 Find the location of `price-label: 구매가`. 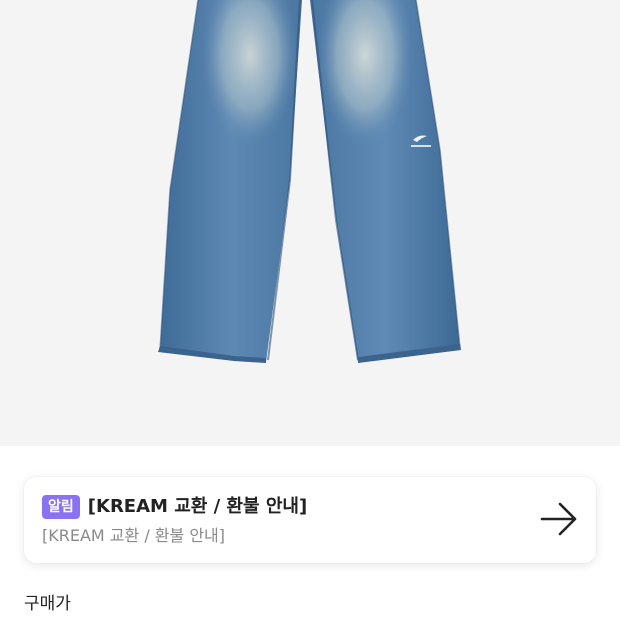

price-label: 구매가 is located at coordinates (47, 604).